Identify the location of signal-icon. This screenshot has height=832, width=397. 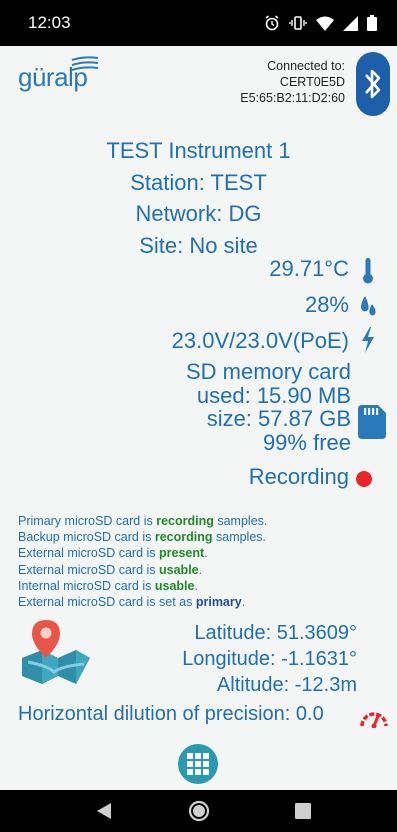
(350, 23).